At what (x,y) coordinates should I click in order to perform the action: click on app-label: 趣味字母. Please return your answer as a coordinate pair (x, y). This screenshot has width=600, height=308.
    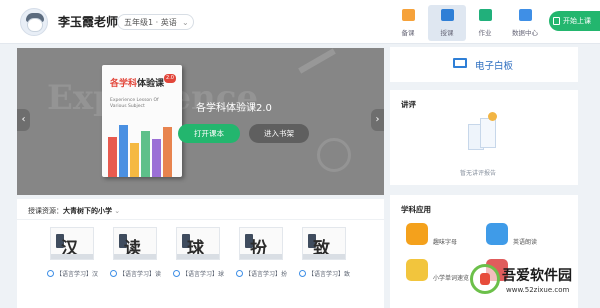
    Looking at the image, I should click on (445, 242).